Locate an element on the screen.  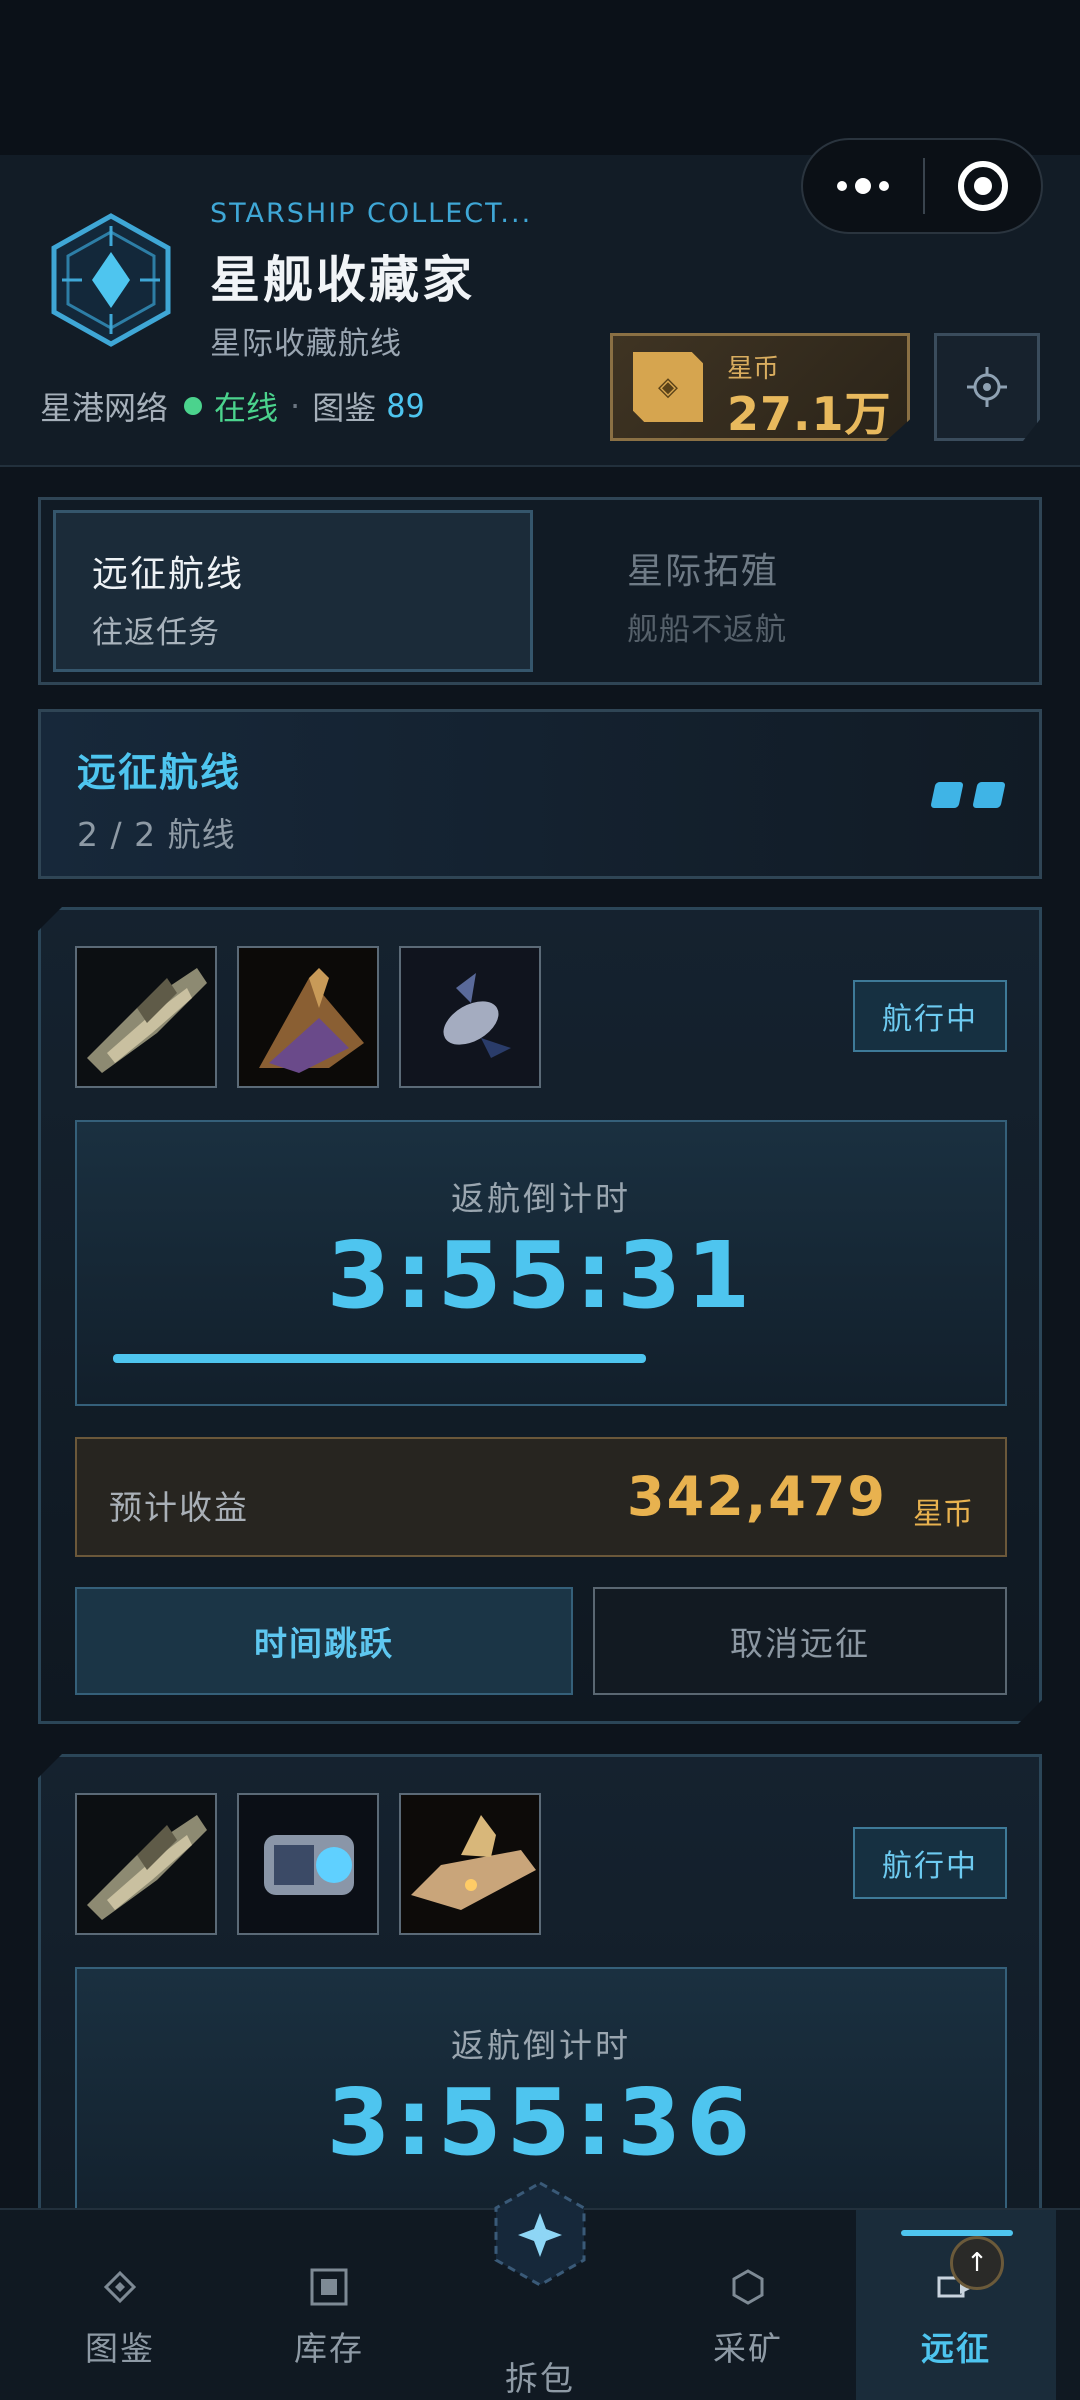
network-status: 星港网络 在线 · 图鉴 89 is located at coordinates (232, 406).